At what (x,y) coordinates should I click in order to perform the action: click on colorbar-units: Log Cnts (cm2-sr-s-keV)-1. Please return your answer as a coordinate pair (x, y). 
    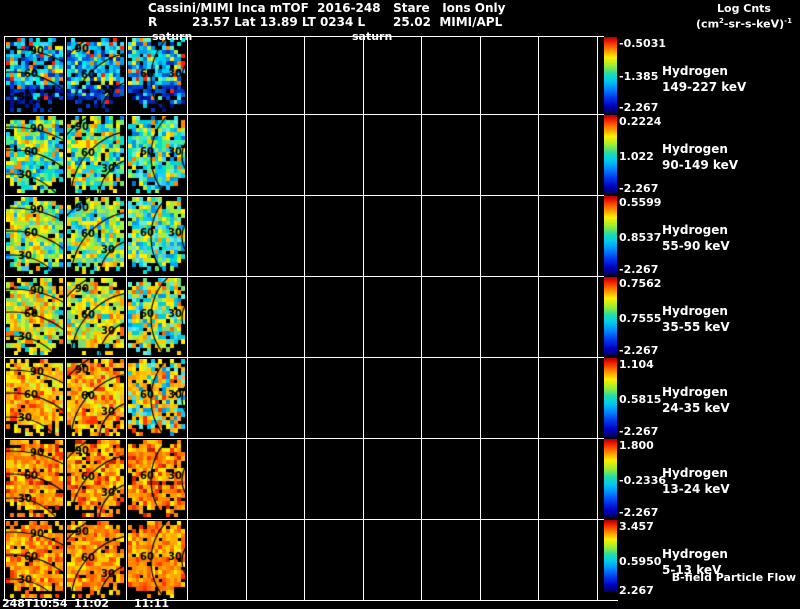
    Looking at the image, I should click on (744, 16).